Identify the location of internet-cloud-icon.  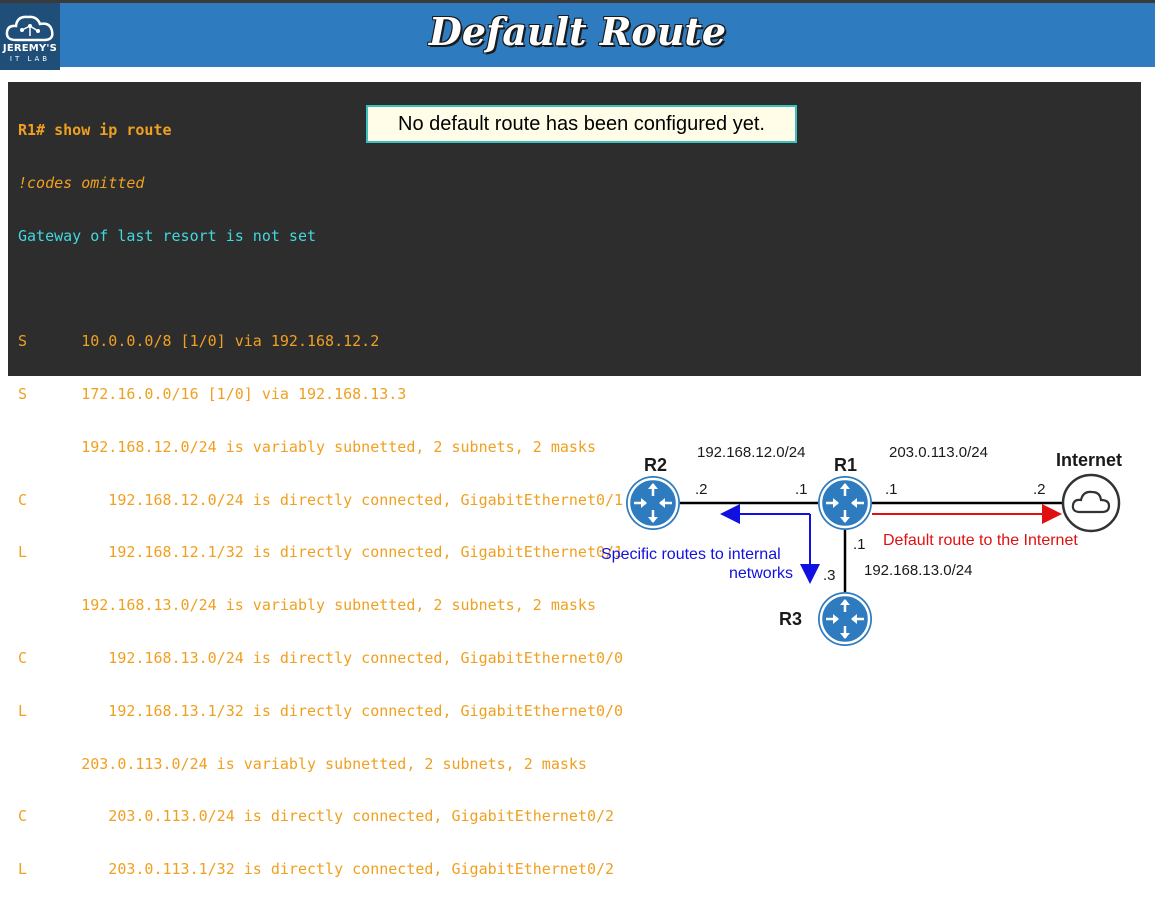
(1091, 503).